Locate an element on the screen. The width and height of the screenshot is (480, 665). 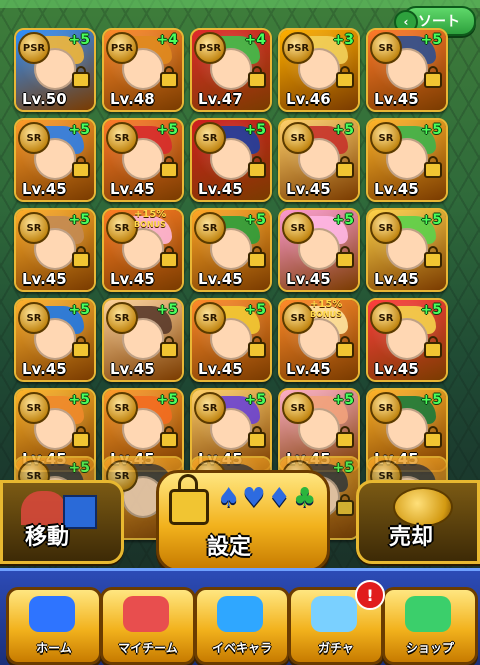
character-card: PSR +3 Lv.46 is located at coordinates (319, 70).